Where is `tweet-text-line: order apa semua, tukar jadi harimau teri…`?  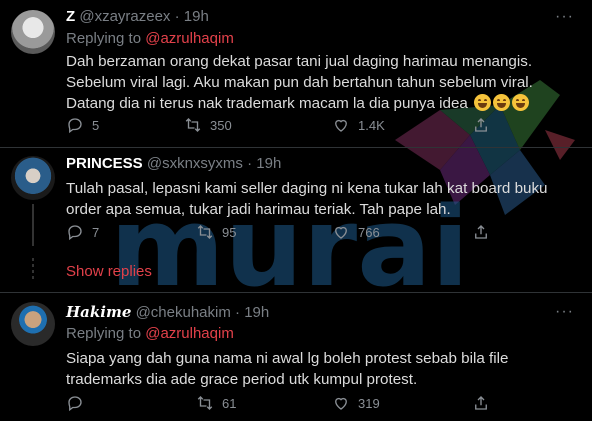
tweet-text-line: order apa semua, tukar jadi harimau teri… is located at coordinates (258, 209).